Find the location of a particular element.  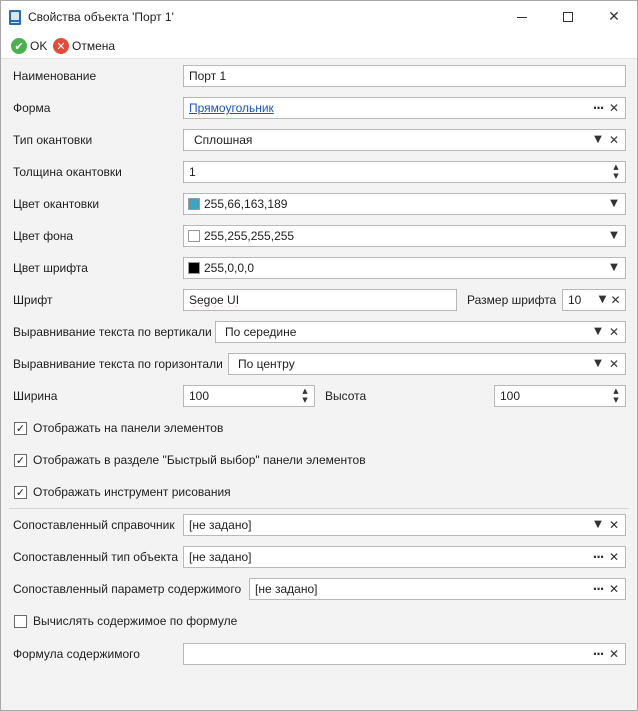

linked-directory-value: [не задано] is located at coordinates (220, 525).